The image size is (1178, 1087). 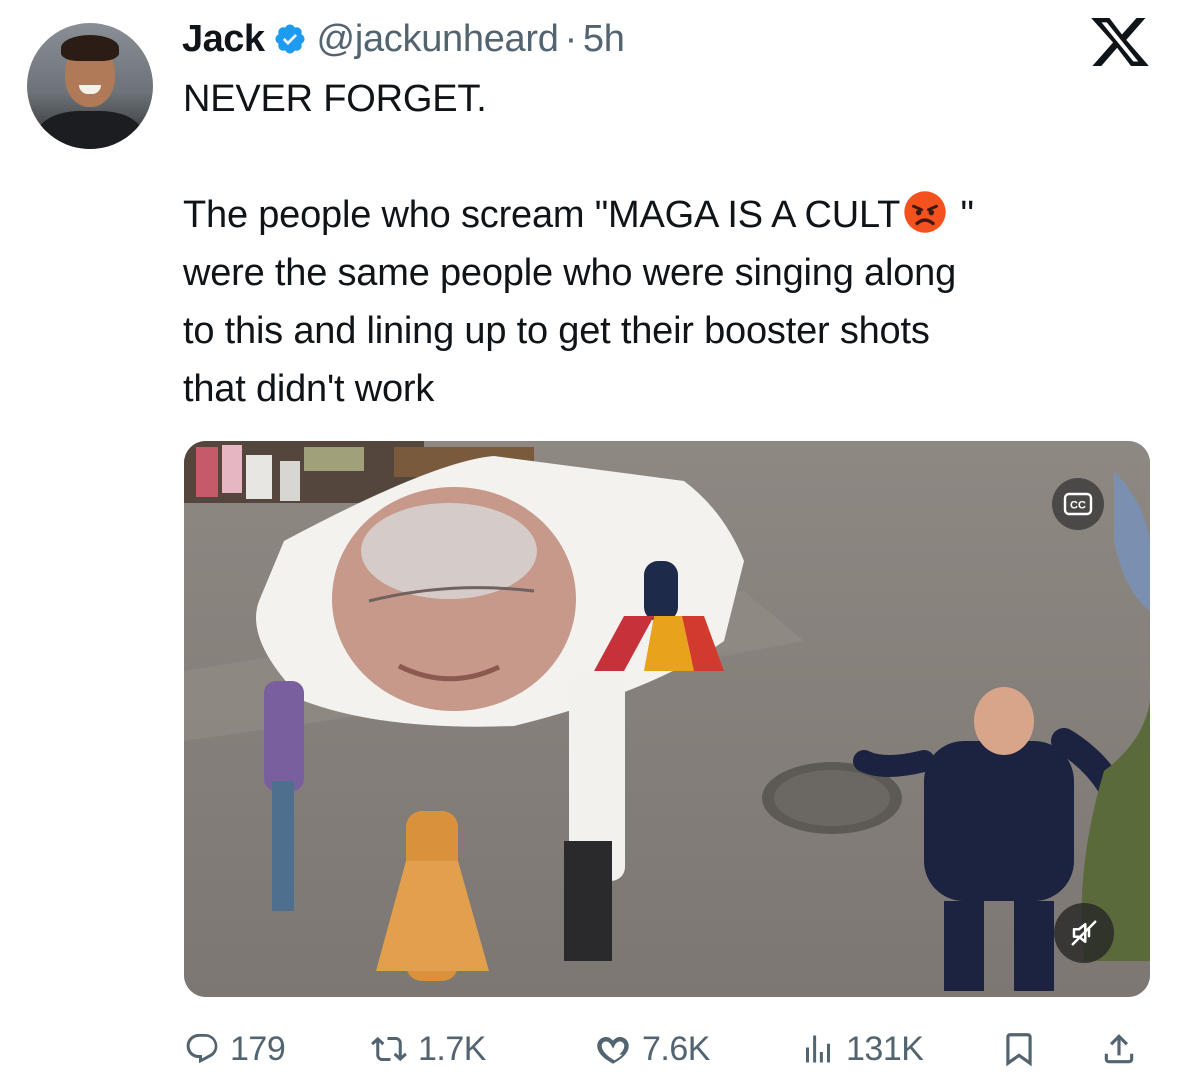 I want to click on tweet-text-line-1: NEVER FORGET., so click(x=335, y=99).